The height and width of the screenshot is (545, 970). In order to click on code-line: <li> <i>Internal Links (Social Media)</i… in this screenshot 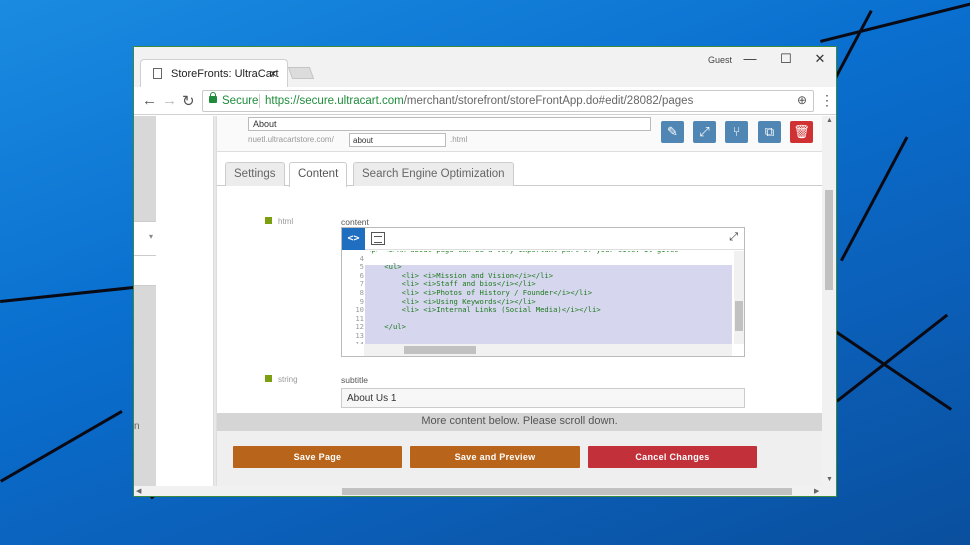, I will do `click(484, 310)`.